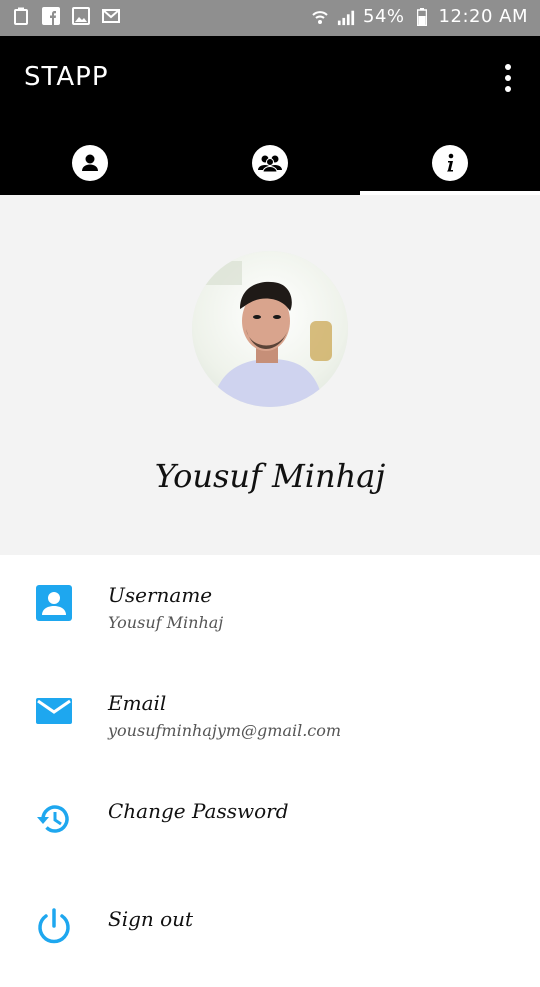 The height and width of the screenshot is (987, 540). Describe the element at coordinates (270, 18) in the screenshot. I see `status-bar: 54% 12:20 AM` at that location.